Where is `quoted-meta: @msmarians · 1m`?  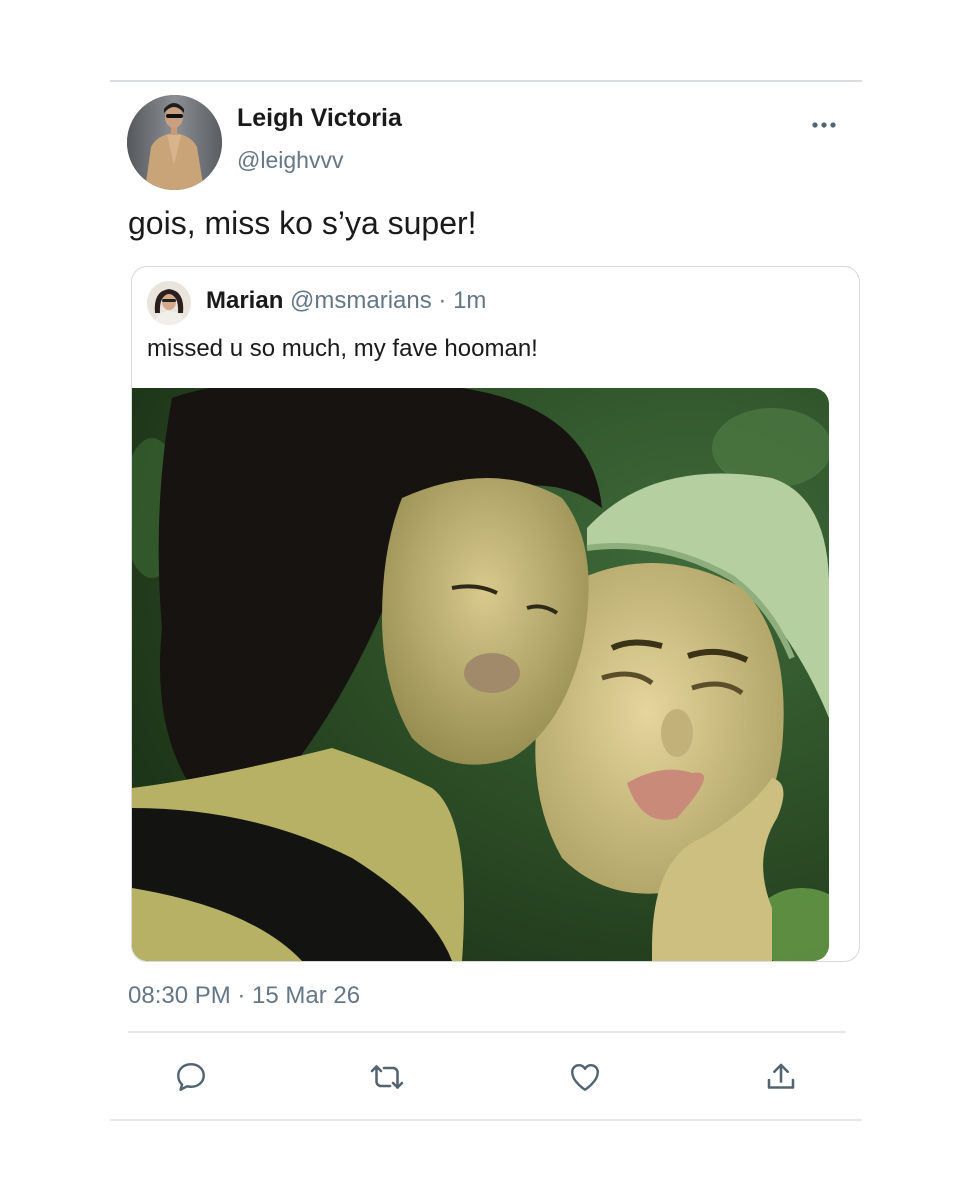 quoted-meta: @msmarians · 1m is located at coordinates (388, 300).